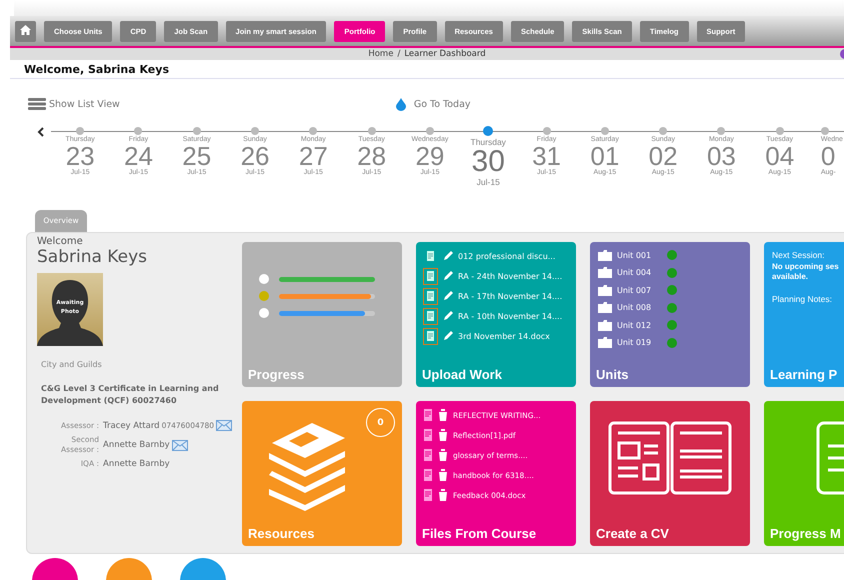 This screenshot has height=580, width=844. What do you see at coordinates (72, 364) in the screenshot?
I see `awarding-body: City and Guilds` at bounding box center [72, 364].